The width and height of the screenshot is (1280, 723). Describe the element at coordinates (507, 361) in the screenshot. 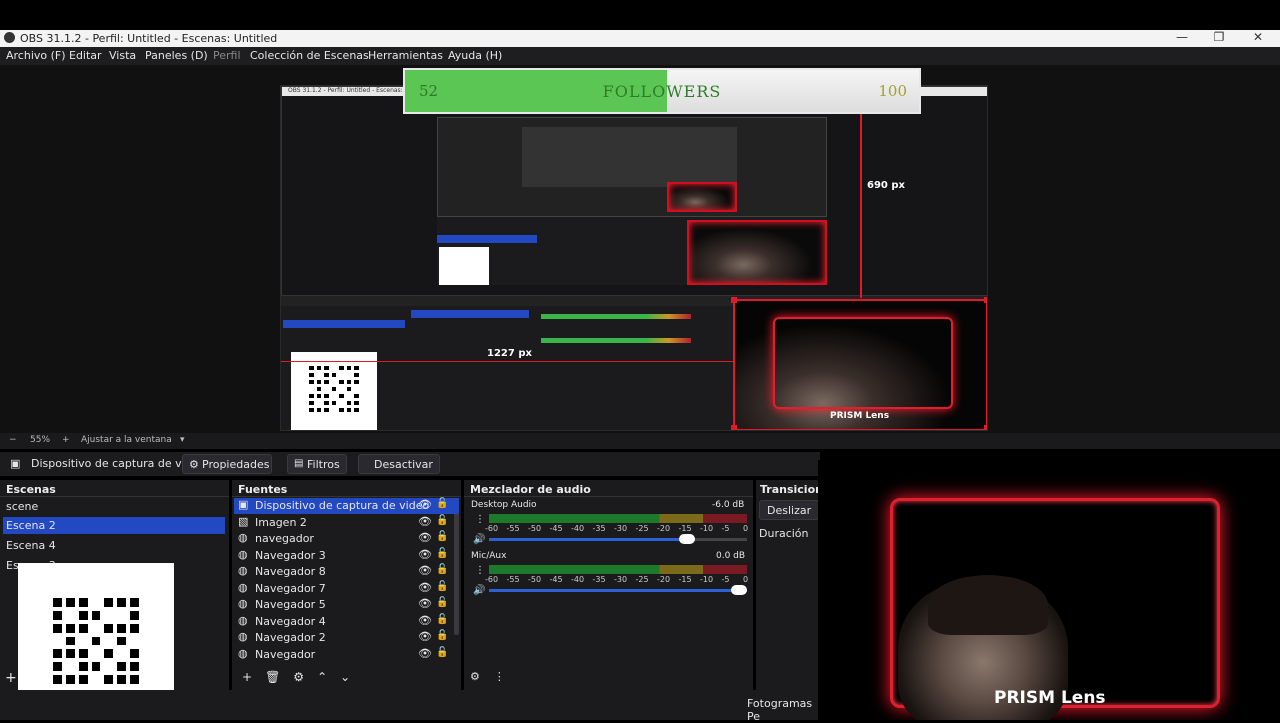

I see `guide-horizontal` at that location.